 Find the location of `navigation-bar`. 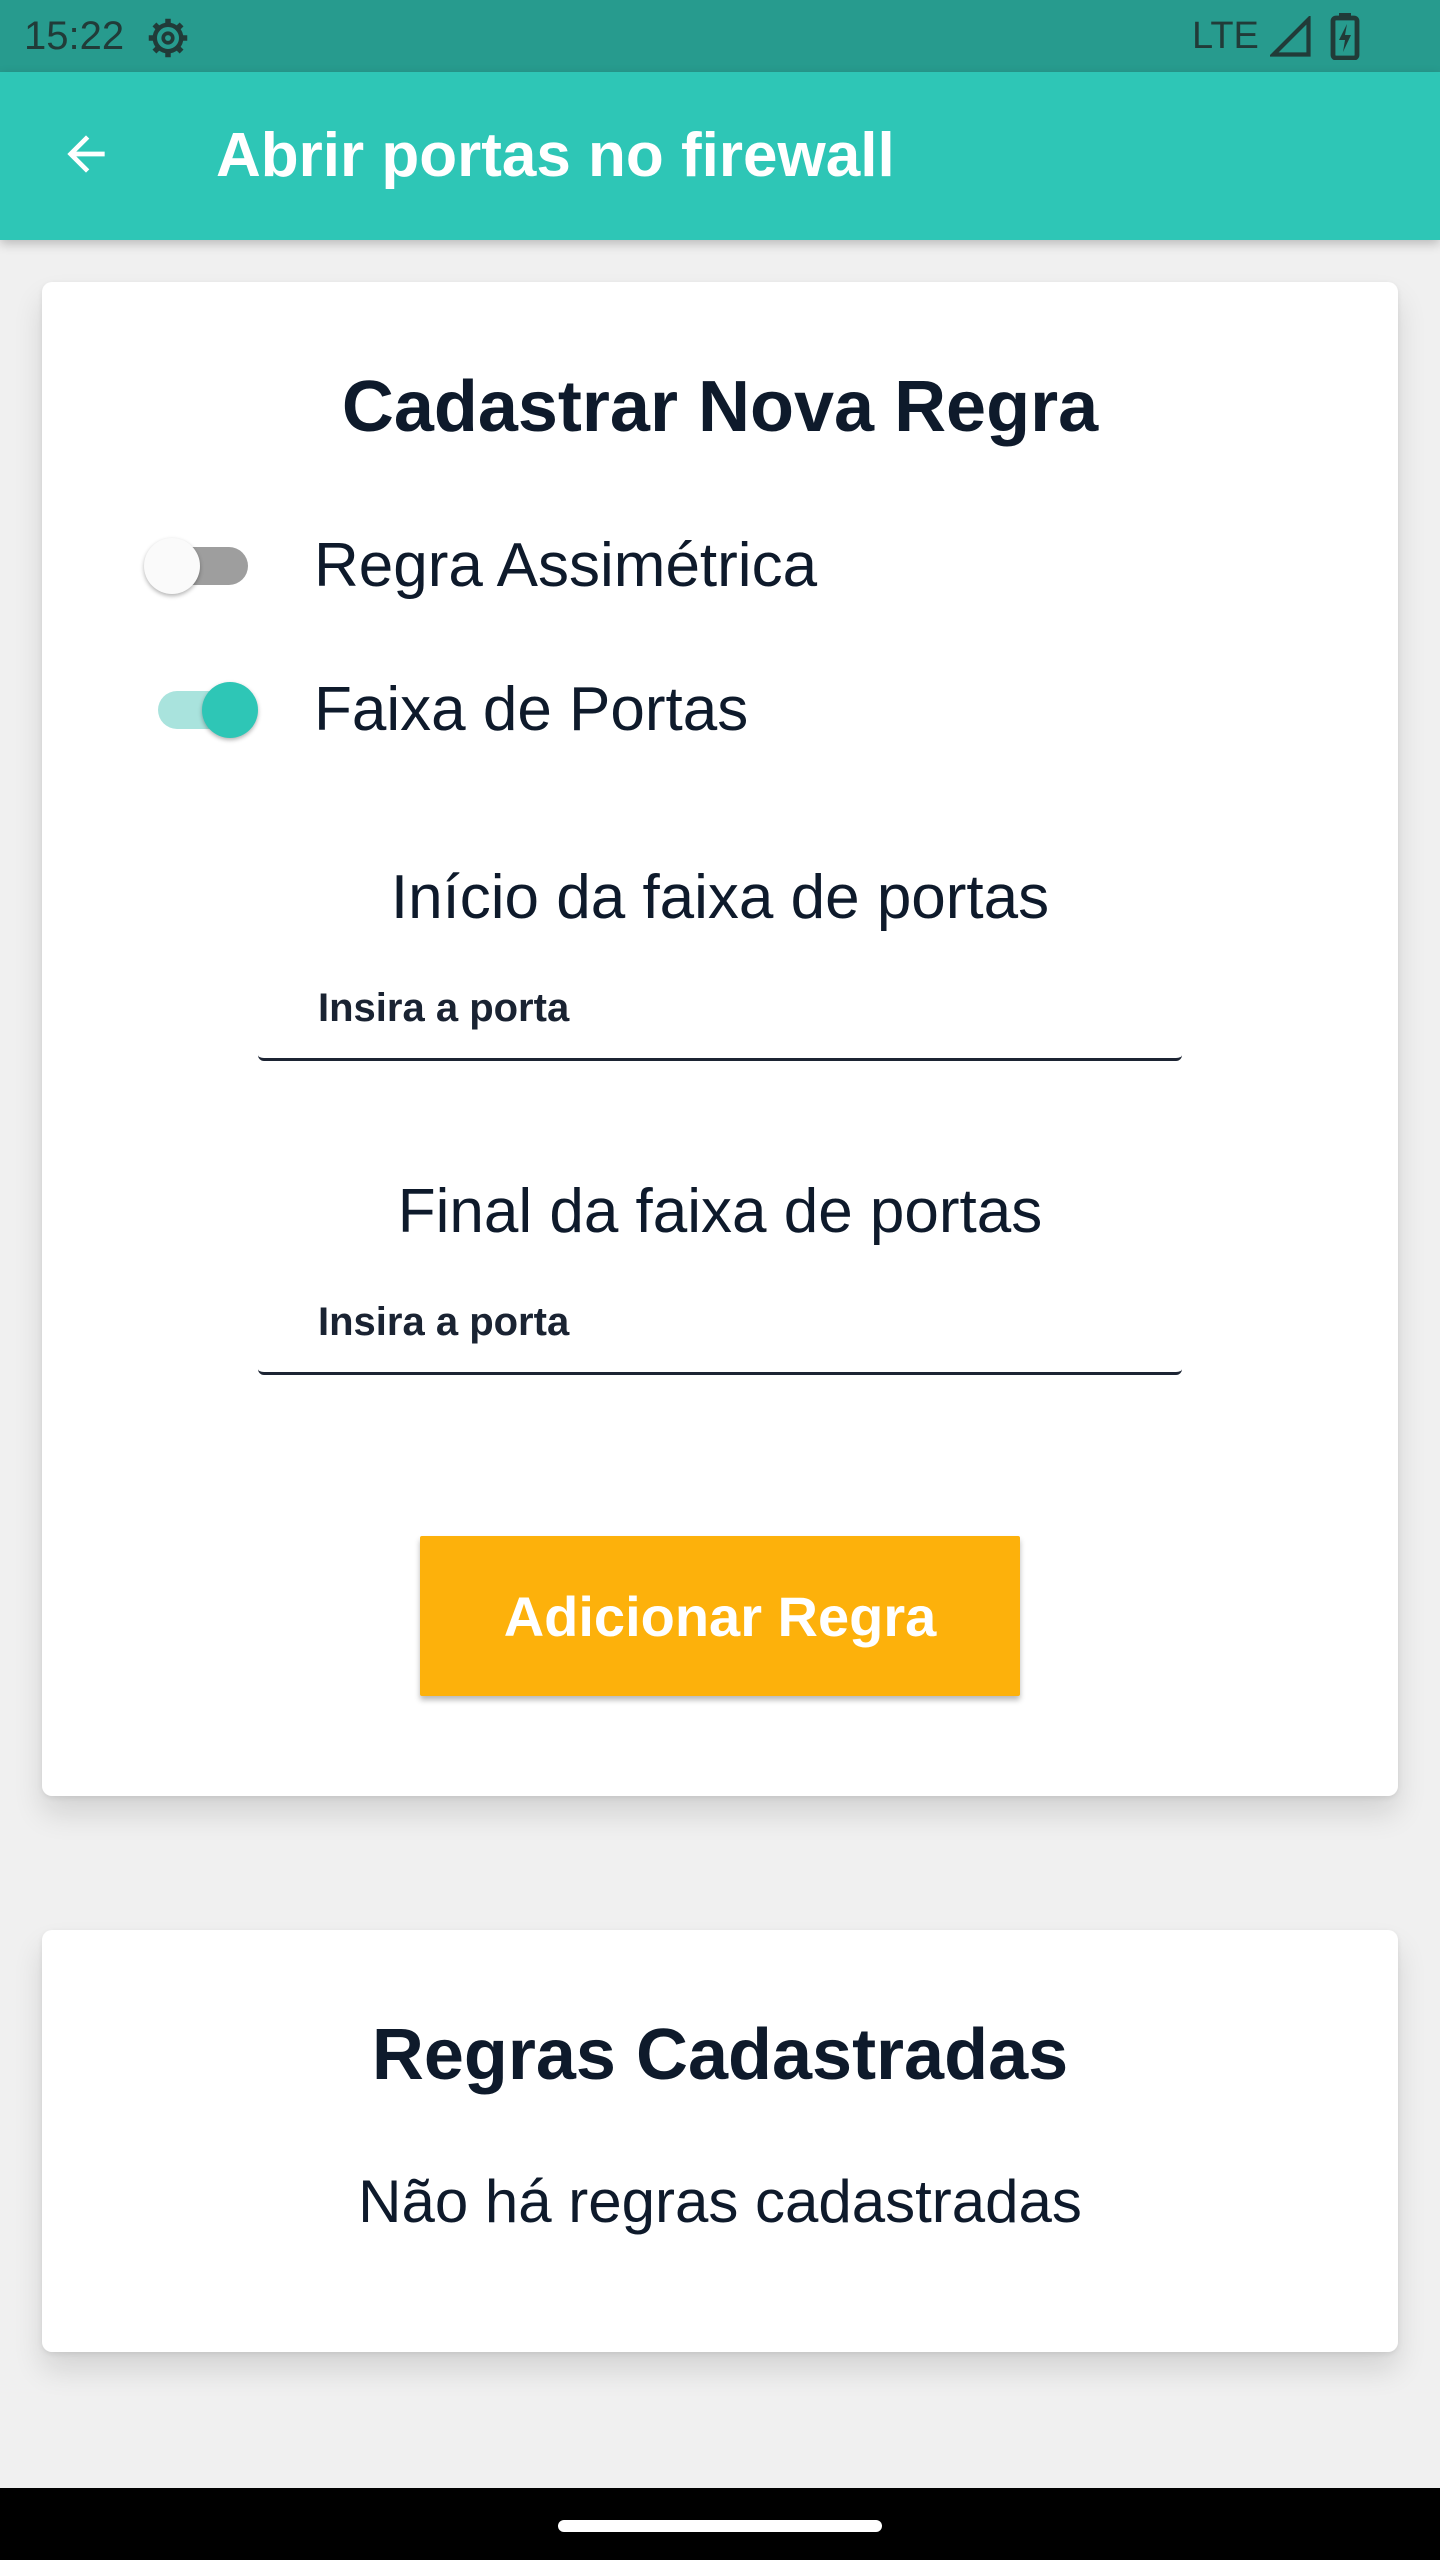

navigation-bar is located at coordinates (720, 2524).